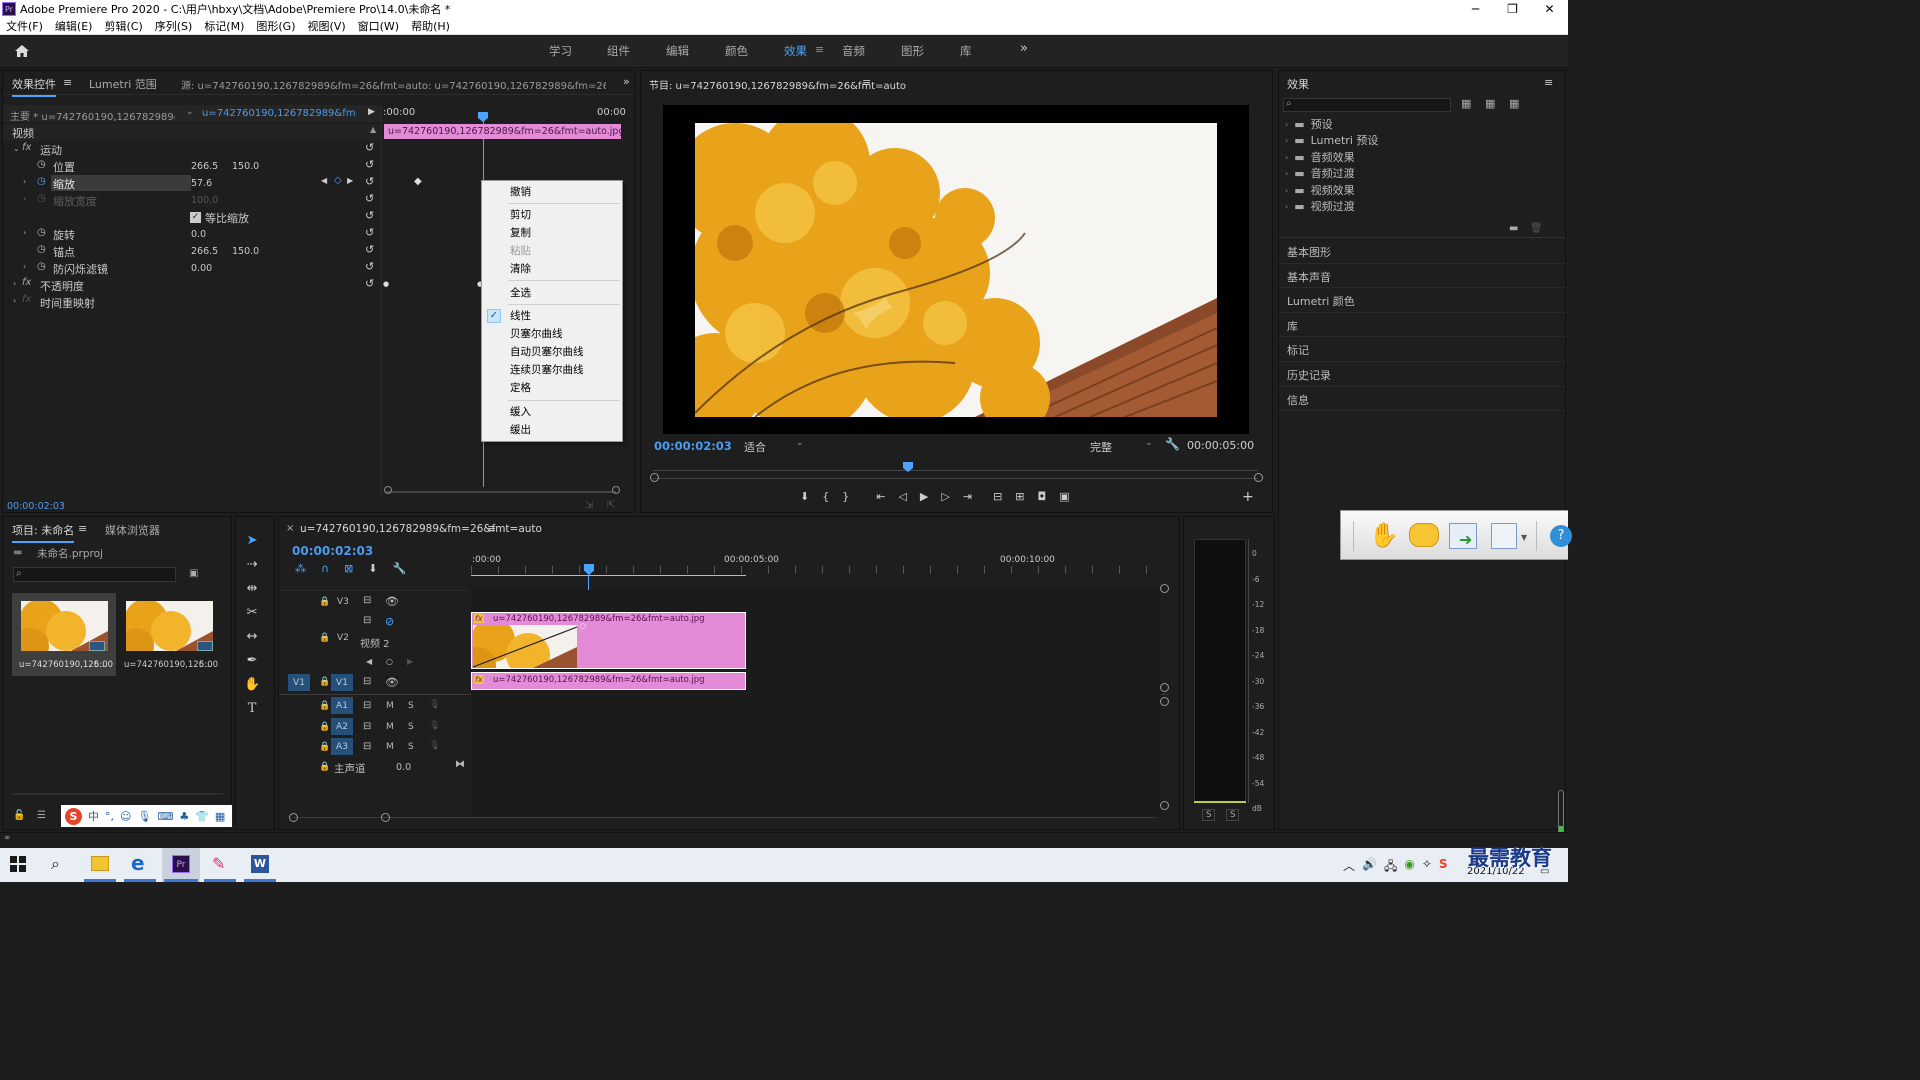 This screenshot has height=1080, width=1920. What do you see at coordinates (520, 388) in the screenshot?
I see `menu-item-hold: 定格` at bounding box center [520, 388].